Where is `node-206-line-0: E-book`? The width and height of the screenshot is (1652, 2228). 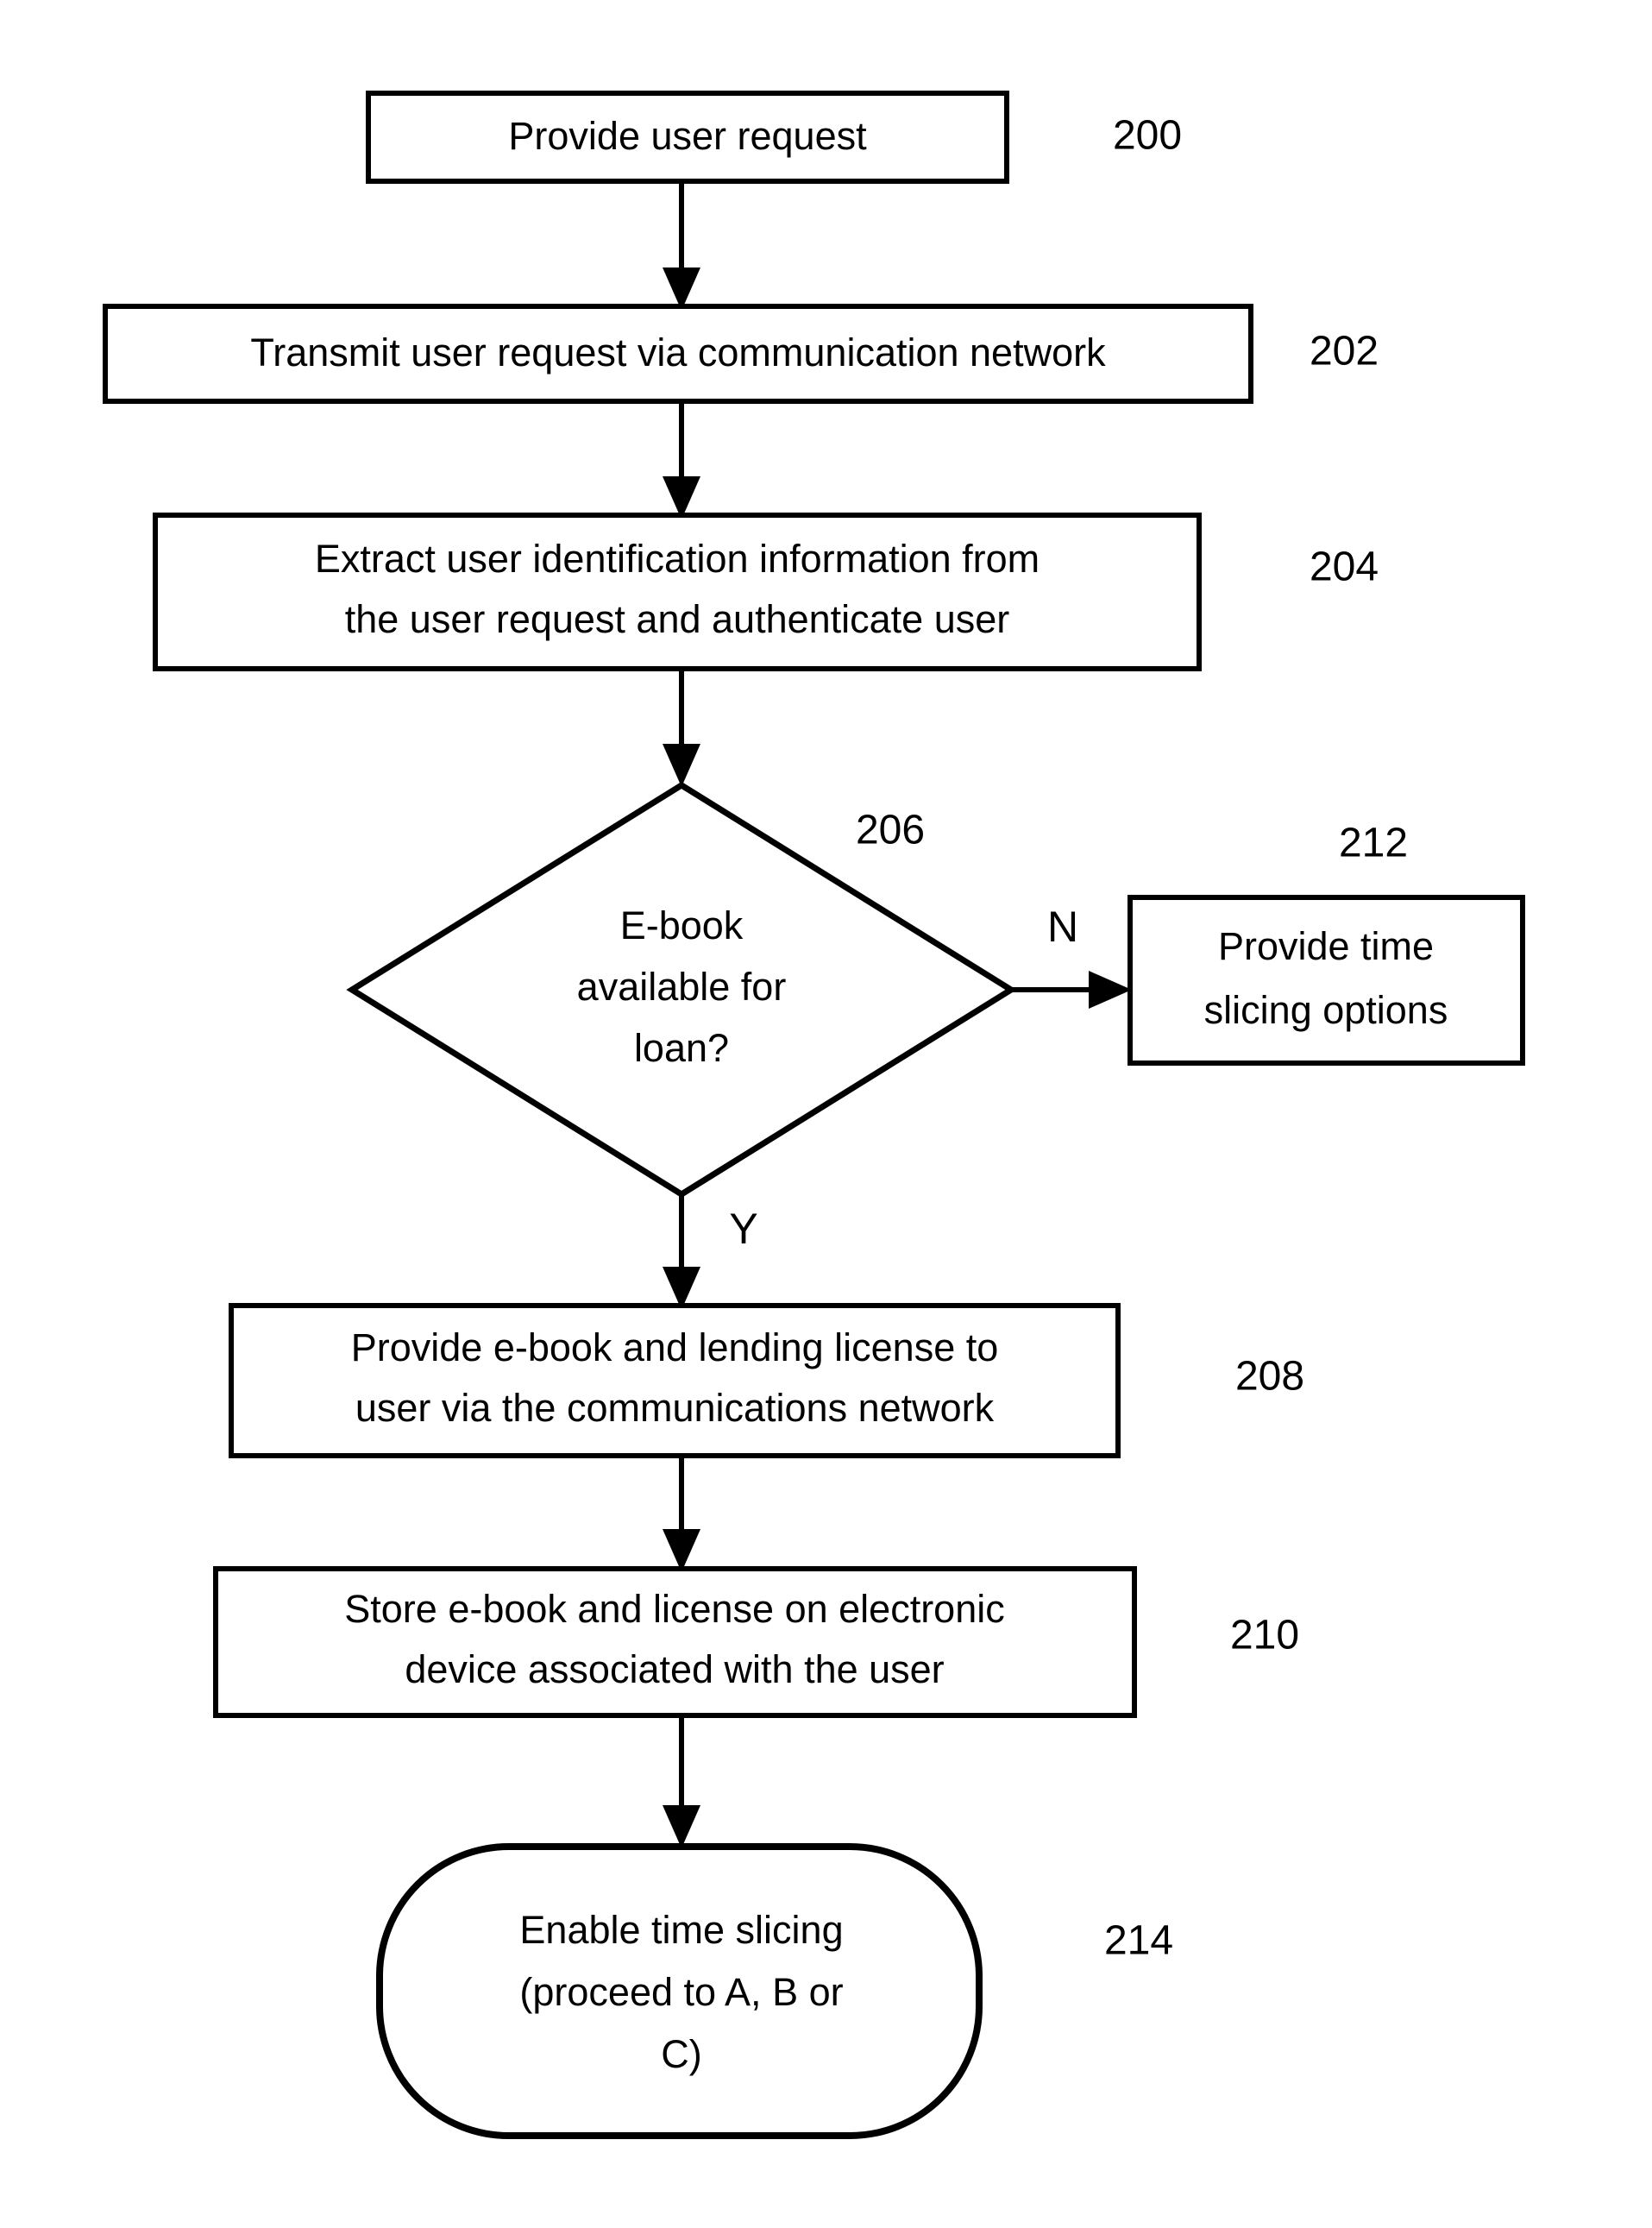
node-206-line-0: E-book is located at coordinates (682, 925).